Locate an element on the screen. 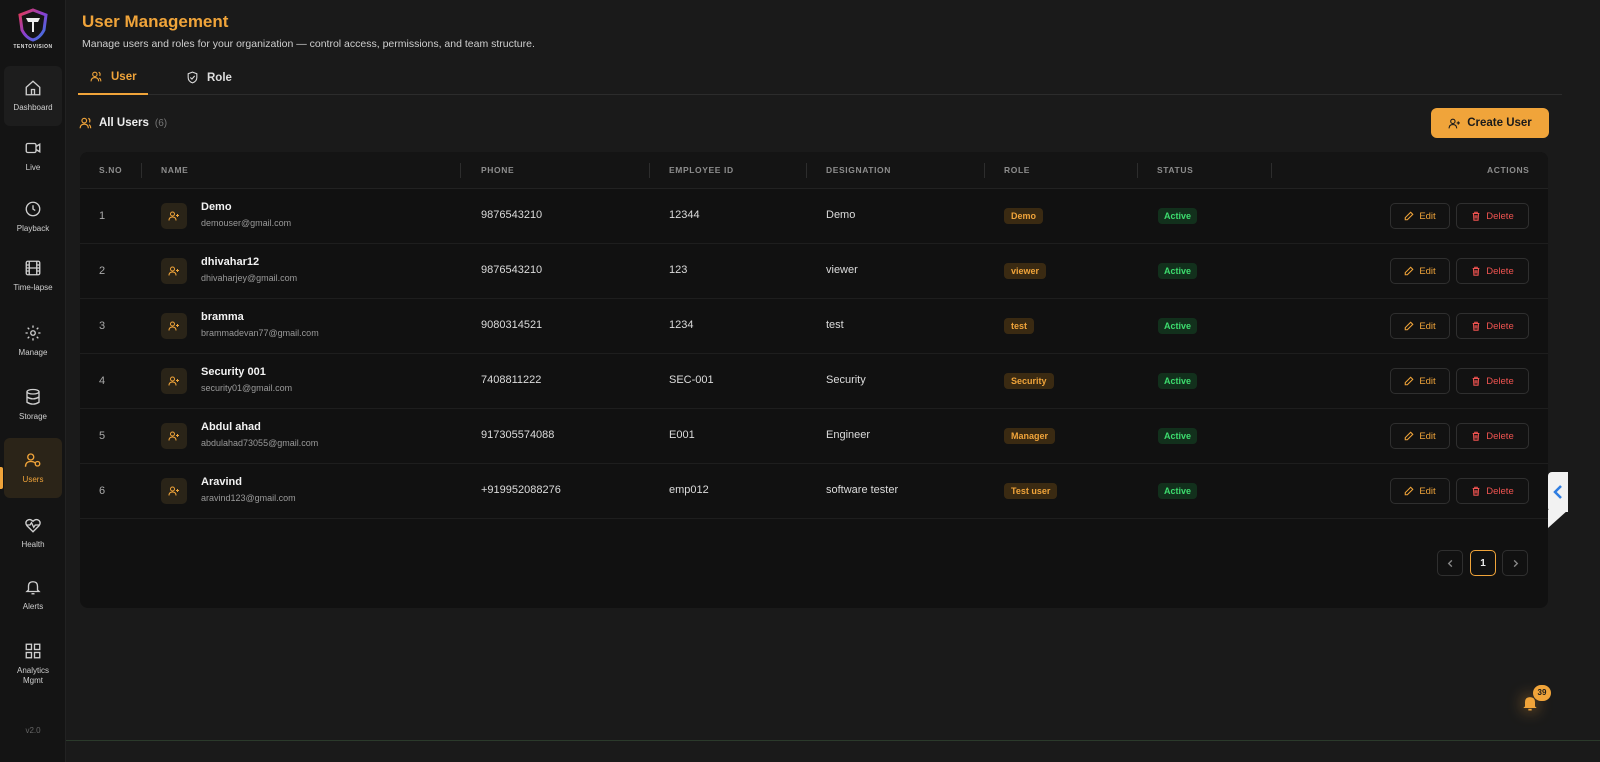  nav-label: Alerts is located at coordinates (33, 606).